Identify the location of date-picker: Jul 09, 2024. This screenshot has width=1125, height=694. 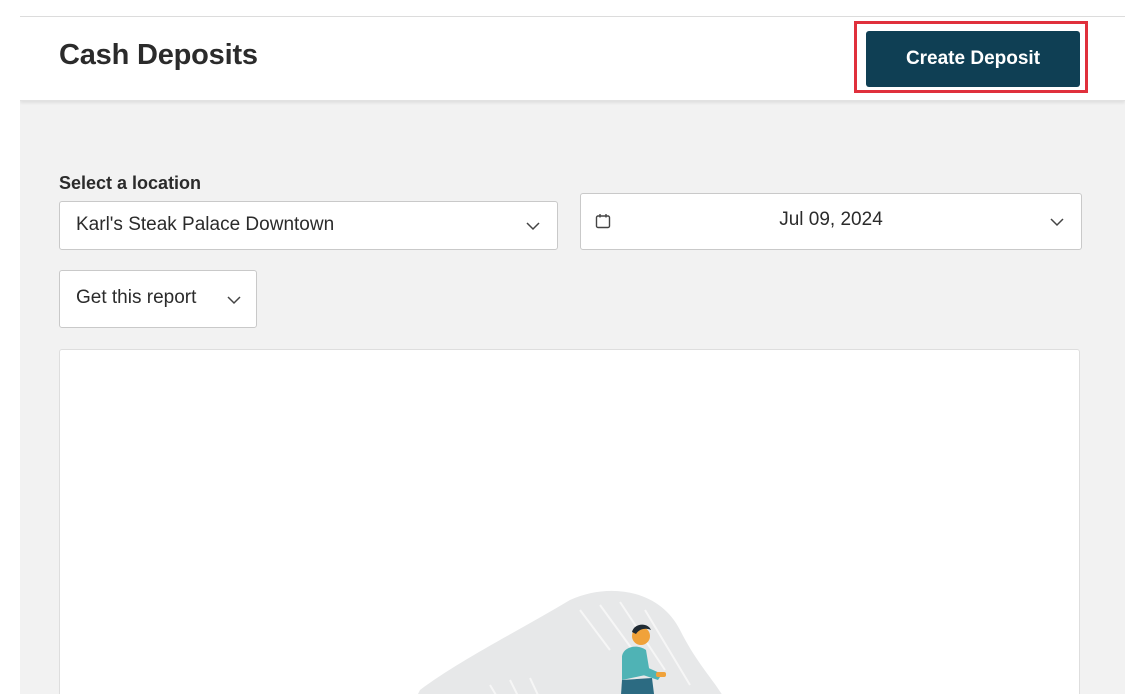
(831, 221).